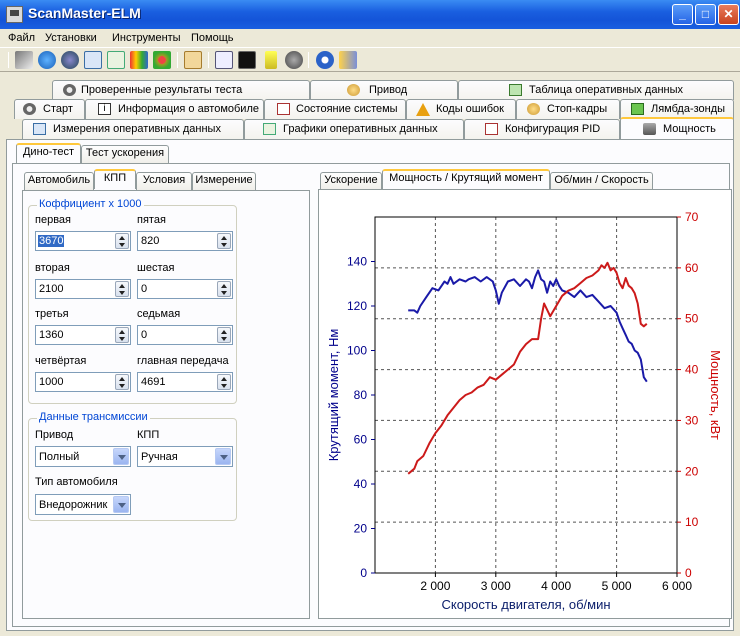 The width and height of the screenshot is (740, 636). What do you see at coordinates (185, 382) in the screenshot?
I see `final-drive-input: 4691` at bounding box center [185, 382].